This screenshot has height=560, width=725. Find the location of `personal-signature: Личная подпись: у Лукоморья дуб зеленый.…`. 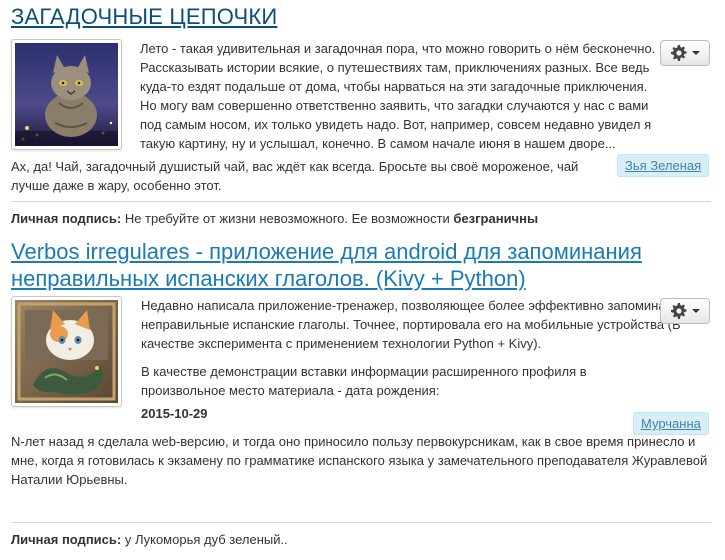

personal-signature: Личная подпись: у Лукоморья дуб зеленый.… is located at coordinates (149, 539).